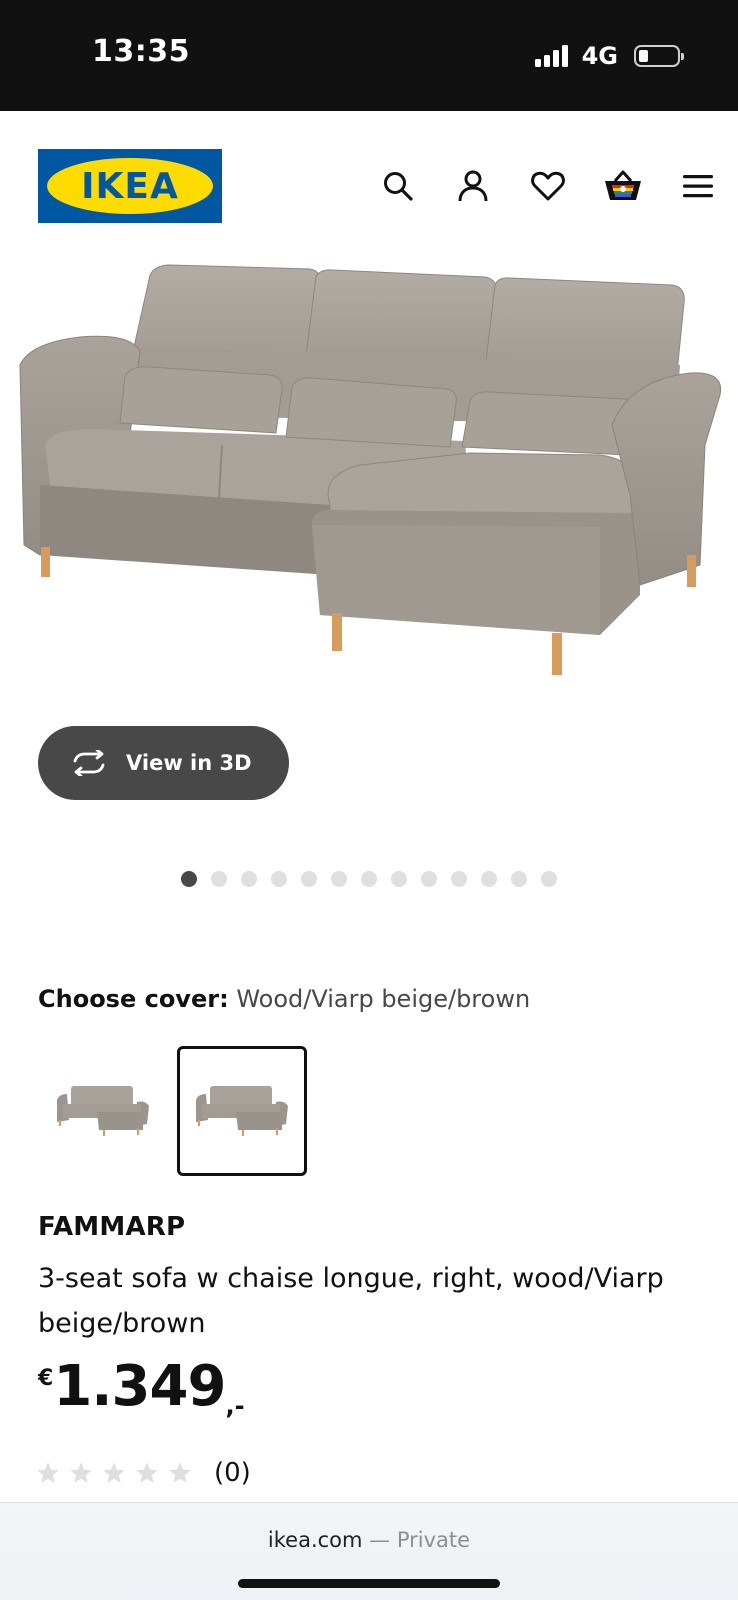 The width and height of the screenshot is (738, 1600). Describe the element at coordinates (235, 1406) in the screenshot. I see `price-suffix: ,-` at that location.